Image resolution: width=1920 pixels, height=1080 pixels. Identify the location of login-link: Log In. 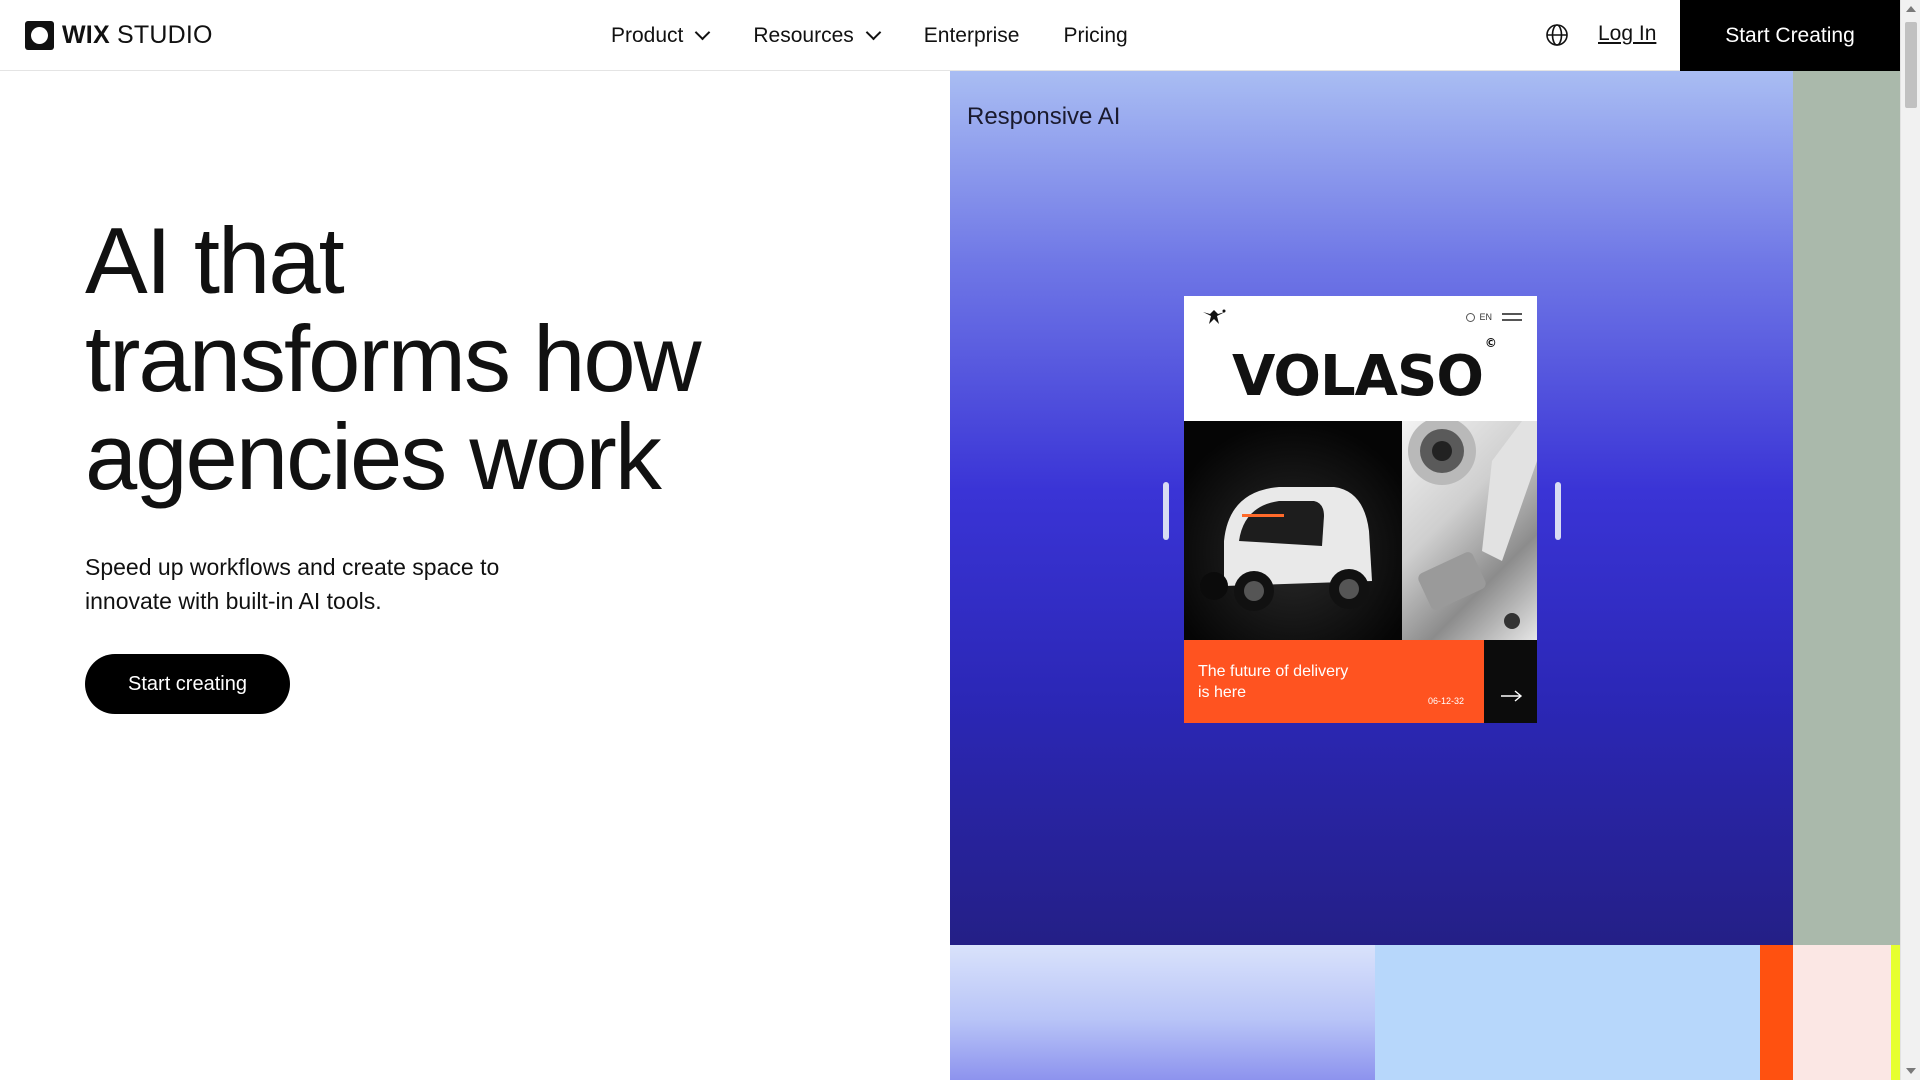
(1627, 34).